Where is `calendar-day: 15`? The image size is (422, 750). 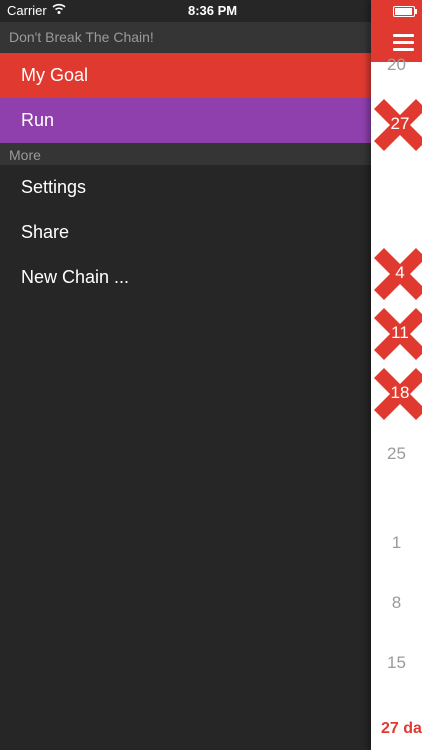
calendar-day: 15 is located at coordinates (396, 663).